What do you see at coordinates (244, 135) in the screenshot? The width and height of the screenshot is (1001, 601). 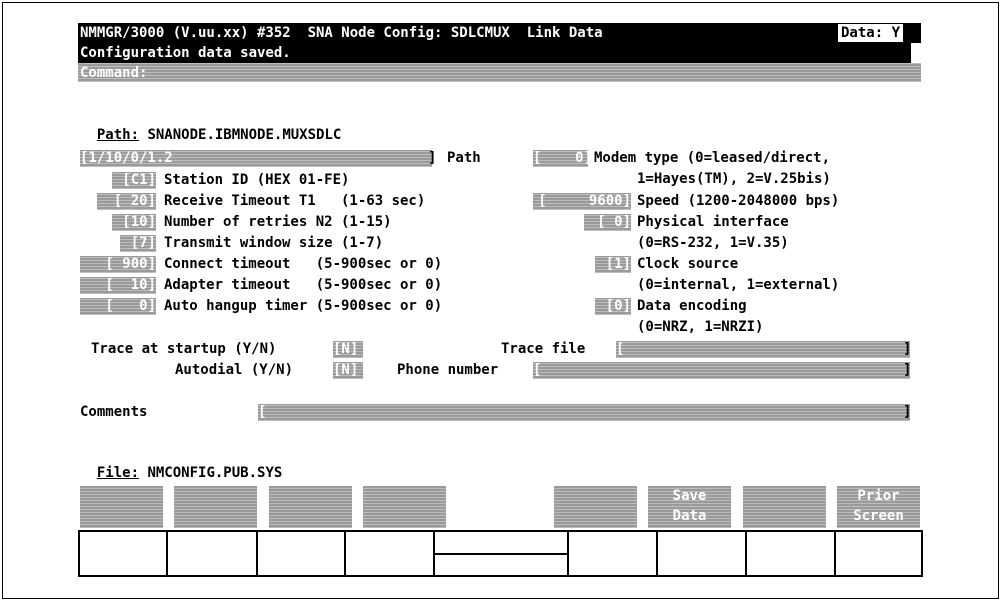 I see `path-value: SNANODE.IBMNODE.MUXSDLC` at bounding box center [244, 135].